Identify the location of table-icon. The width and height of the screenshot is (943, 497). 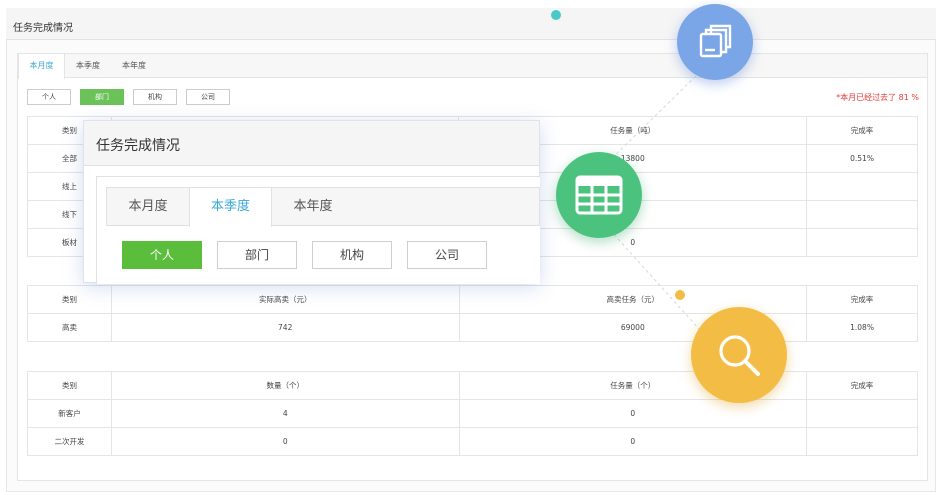
(599, 195).